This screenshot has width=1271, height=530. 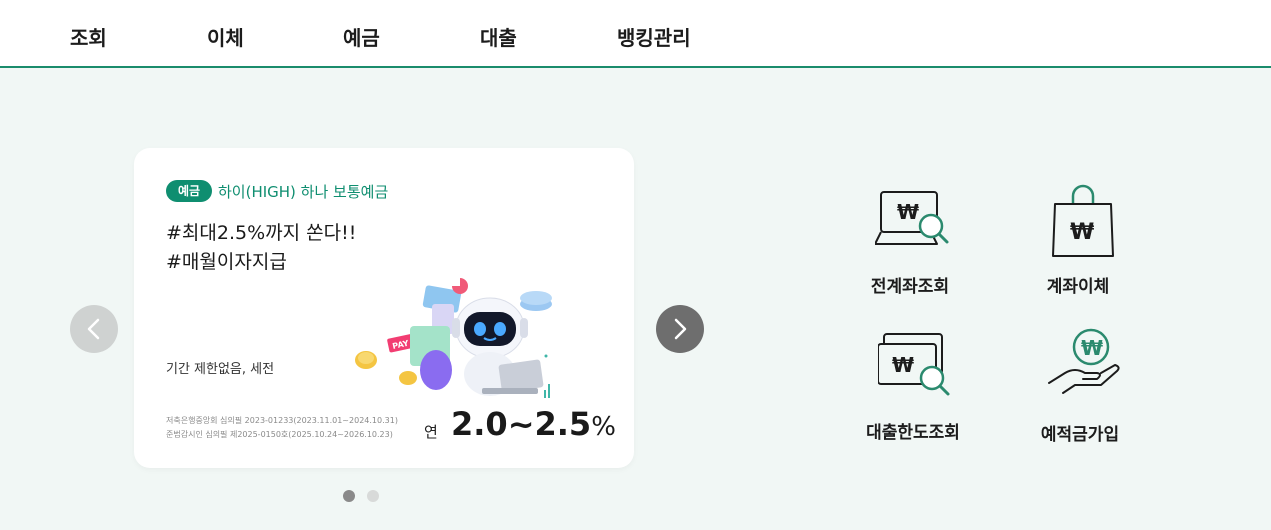 What do you see at coordinates (361, 36) in the screenshot?
I see `nav-item-deposit: 예금` at bounding box center [361, 36].